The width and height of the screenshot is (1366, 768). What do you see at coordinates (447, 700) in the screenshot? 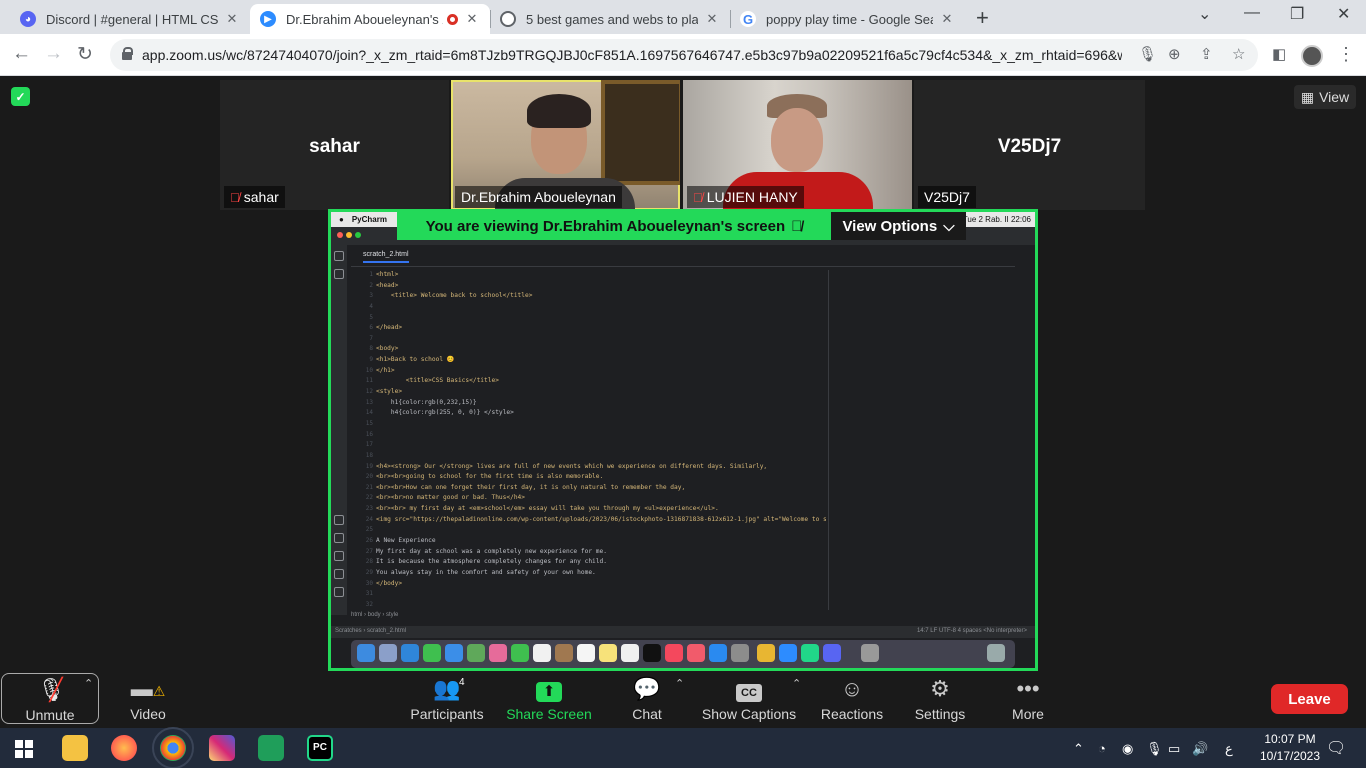
I see `participants-button: 👥 Participants` at bounding box center [447, 700].